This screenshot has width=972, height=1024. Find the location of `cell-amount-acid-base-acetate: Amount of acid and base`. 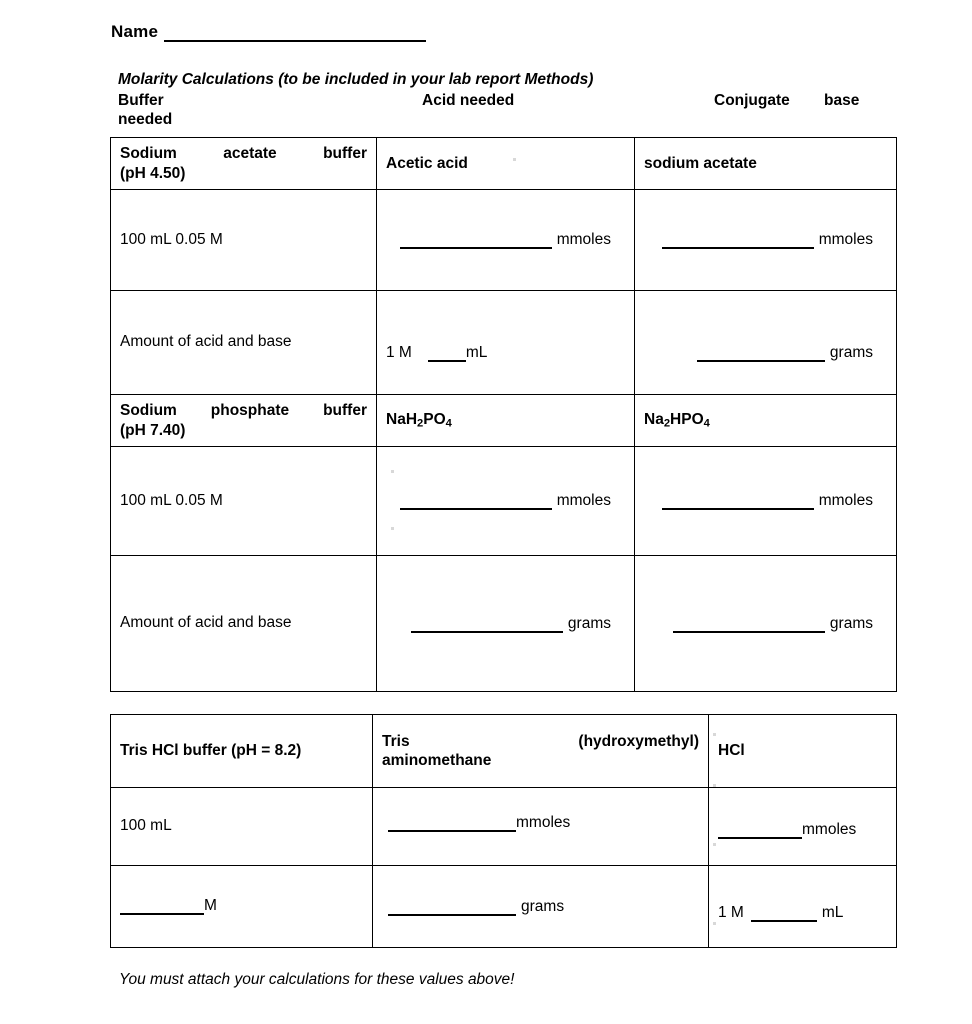

cell-amount-acid-base-acetate: Amount of acid and base is located at coordinates (243, 342).